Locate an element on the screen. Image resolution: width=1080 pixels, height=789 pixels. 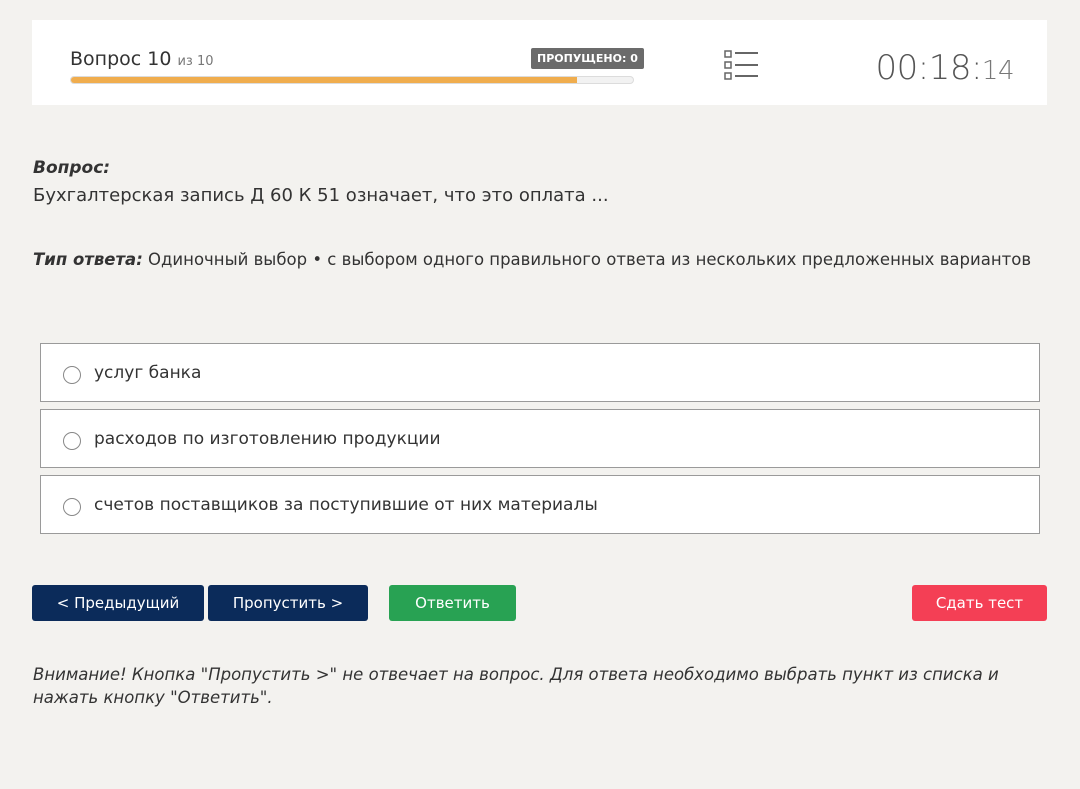
submit-test-button: Сдать тест is located at coordinates (979, 603).